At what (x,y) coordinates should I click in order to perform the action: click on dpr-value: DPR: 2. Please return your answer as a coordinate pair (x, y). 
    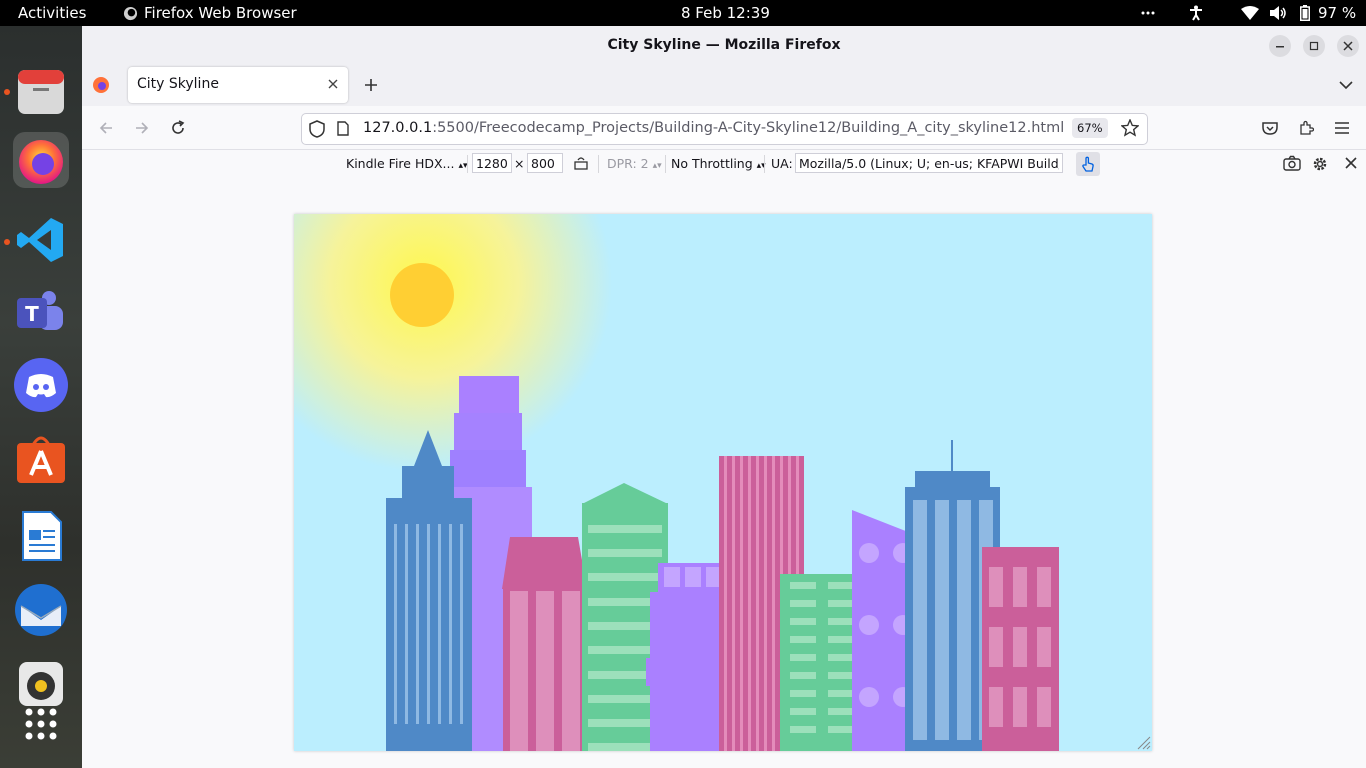
    Looking at the image, I should click on (628, 163).